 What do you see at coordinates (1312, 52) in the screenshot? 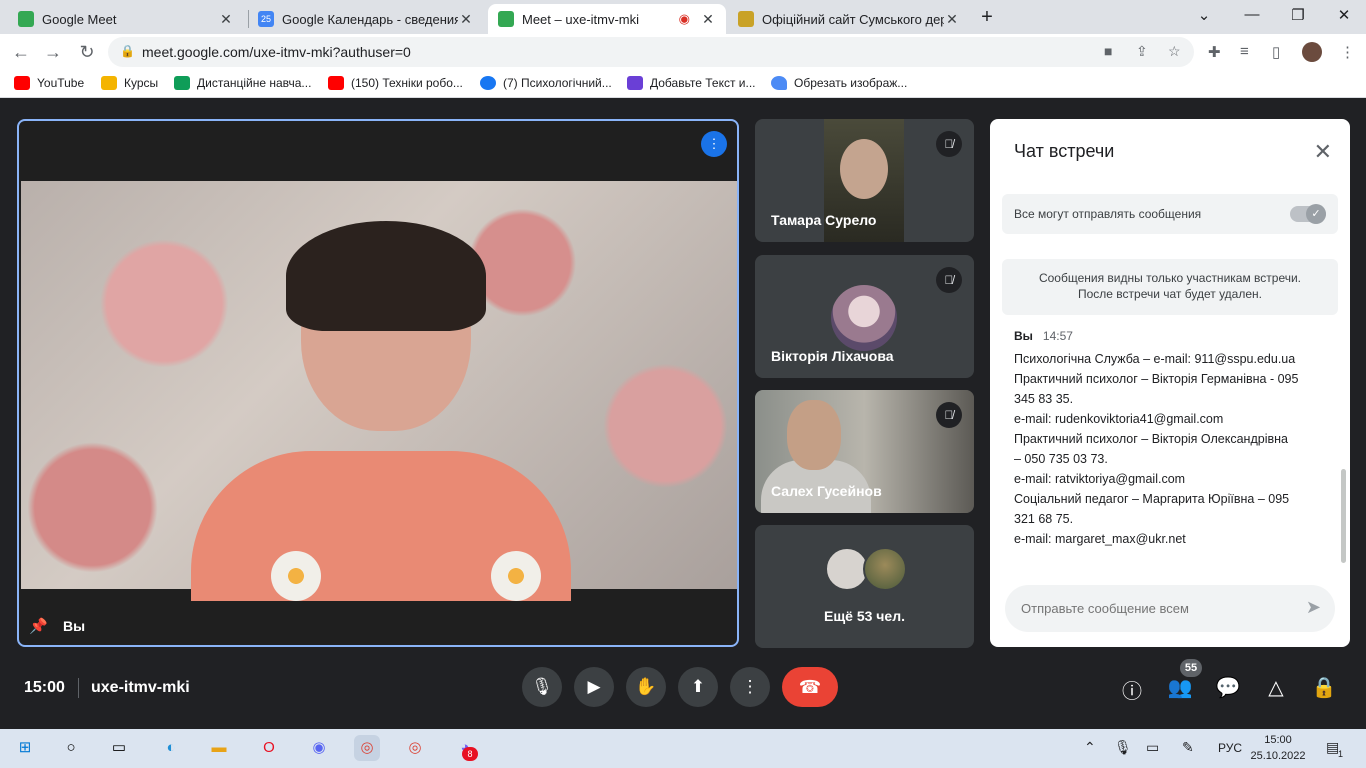
I see `profile-avatar` at bounding box center [1312, 52].